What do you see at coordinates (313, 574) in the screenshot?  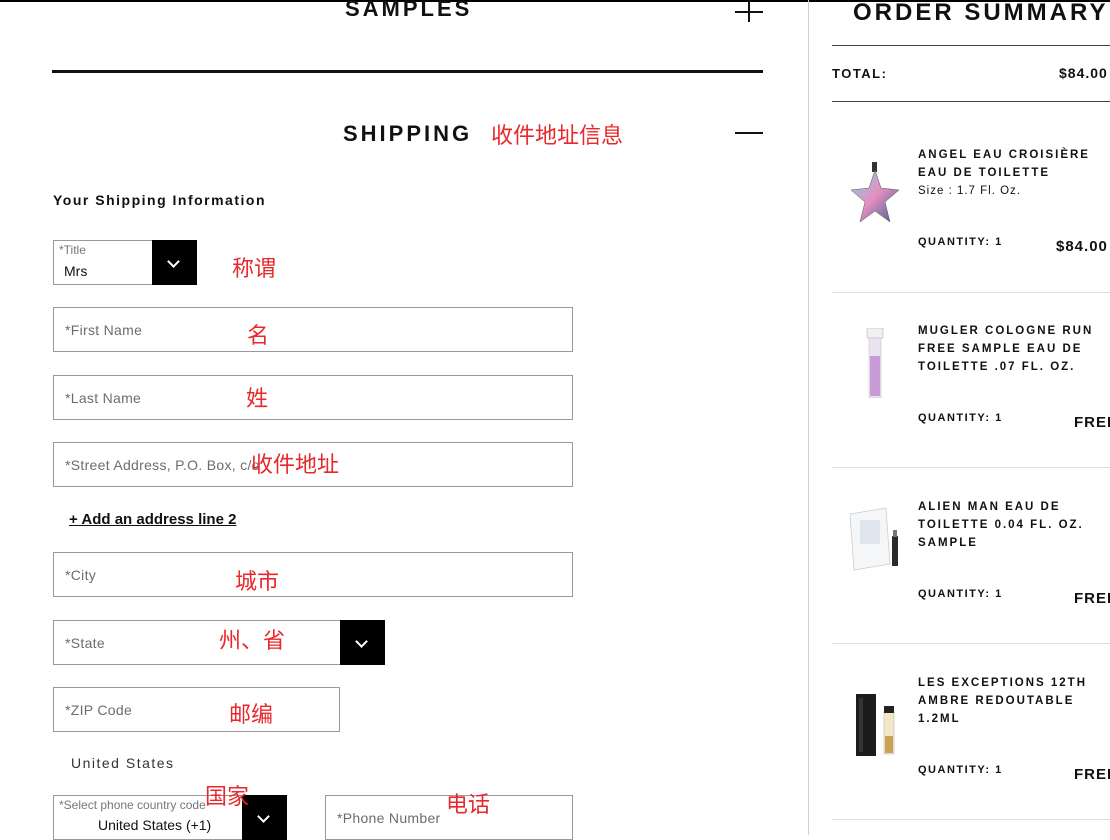 I see `city-field: *City` at bounding box center [313, 574].